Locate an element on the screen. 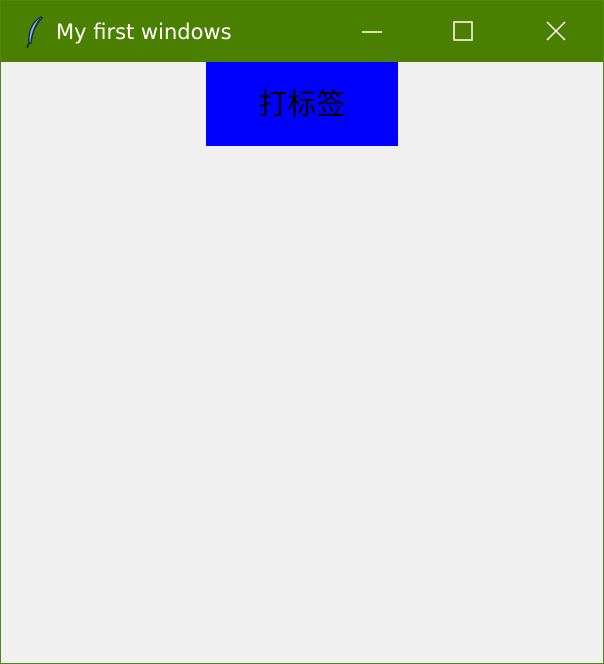  window-title: My first windows is located at coordinates (144, 32).